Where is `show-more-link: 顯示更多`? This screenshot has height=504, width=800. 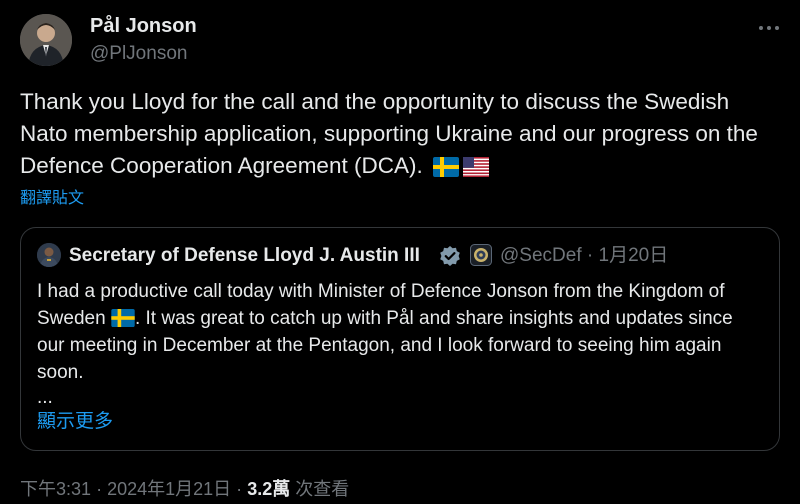
show-more-link: 顯示更多 is located at coordinates (75, 422).